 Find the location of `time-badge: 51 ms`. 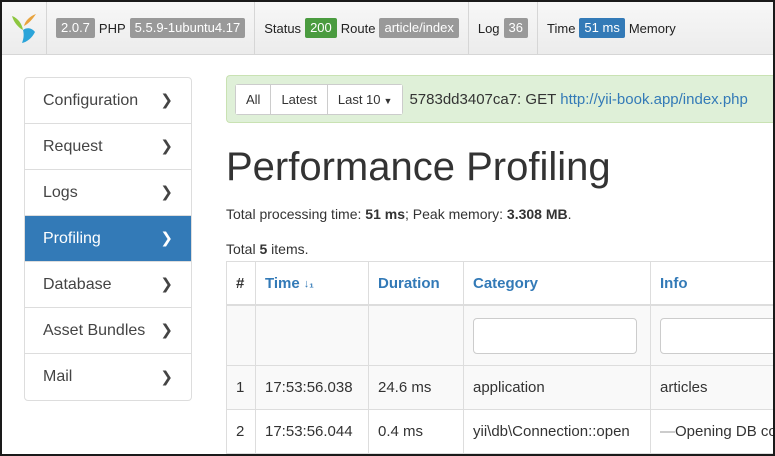

time-badge: 51 ms is located at coordinates (602, 28).